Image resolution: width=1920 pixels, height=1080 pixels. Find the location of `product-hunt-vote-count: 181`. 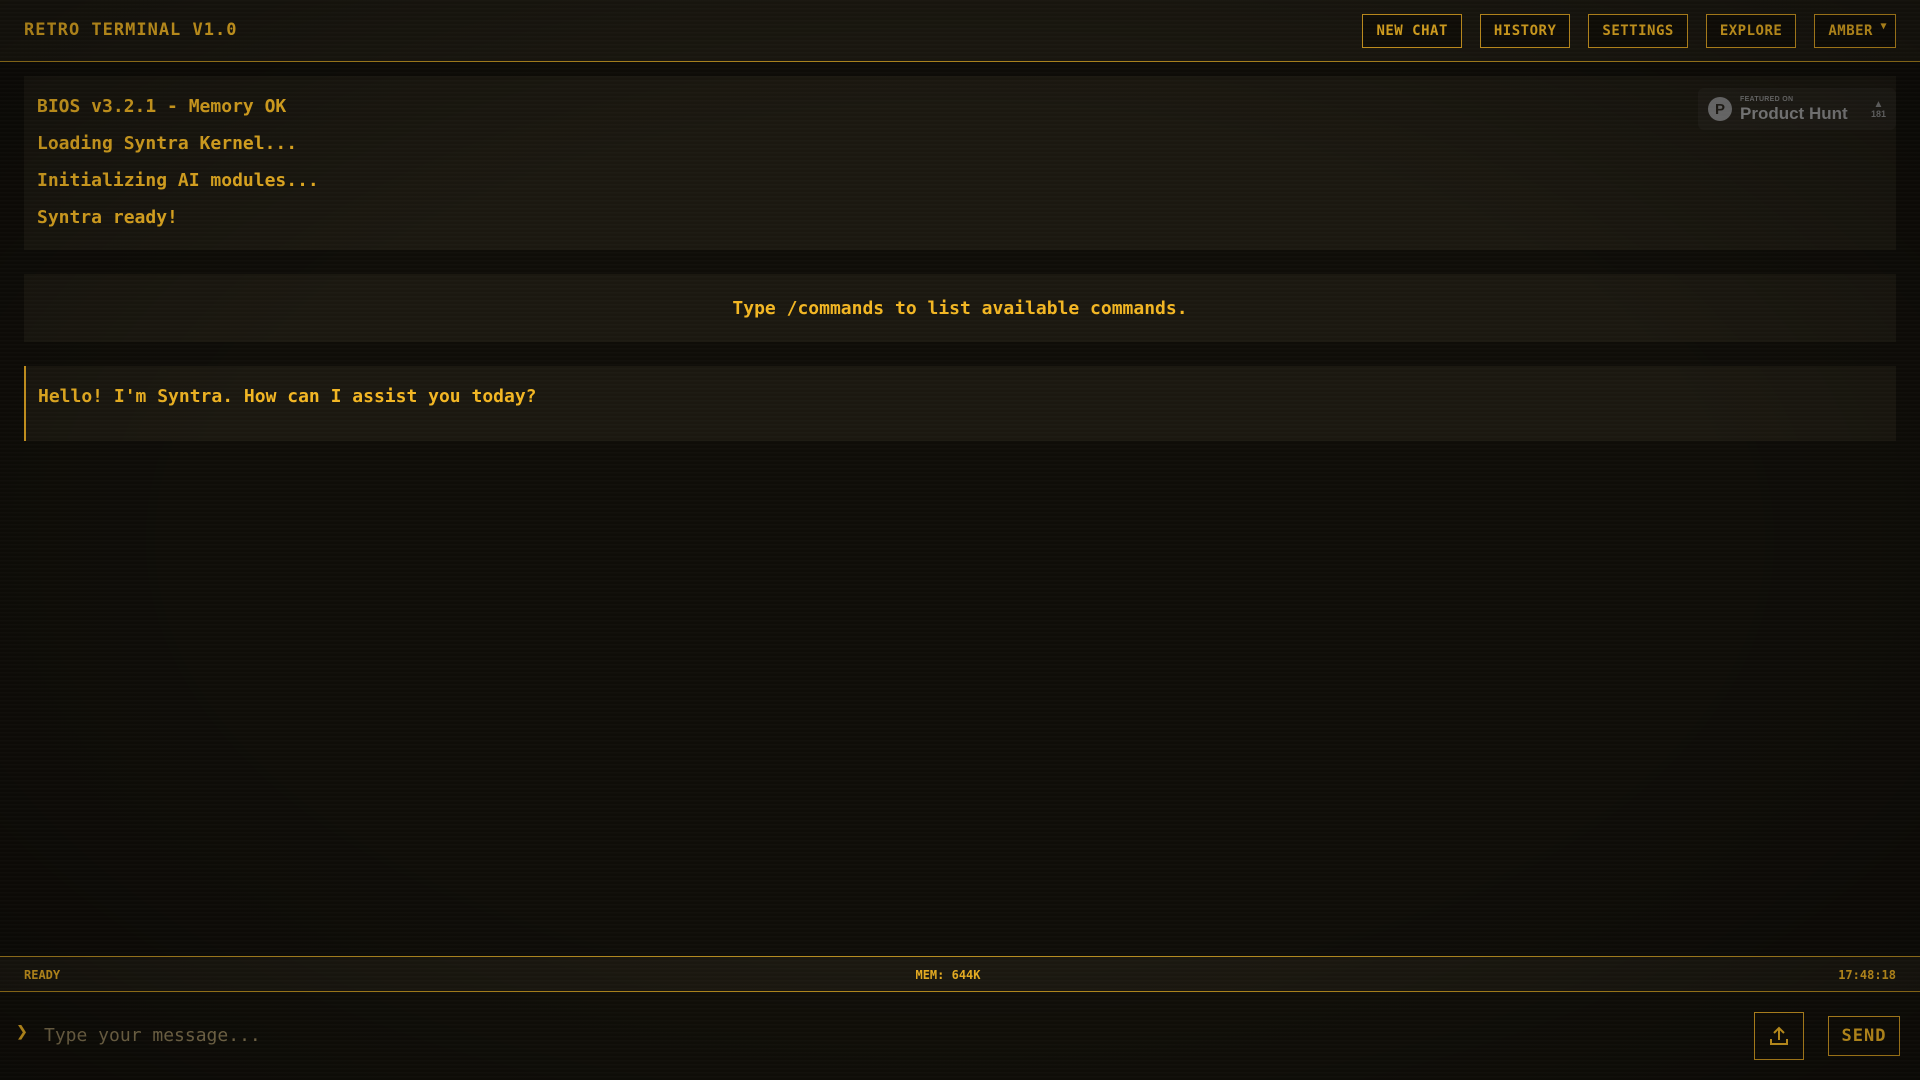

product-hunt-vote-count: 181 is located at coordinates (1878, 113).